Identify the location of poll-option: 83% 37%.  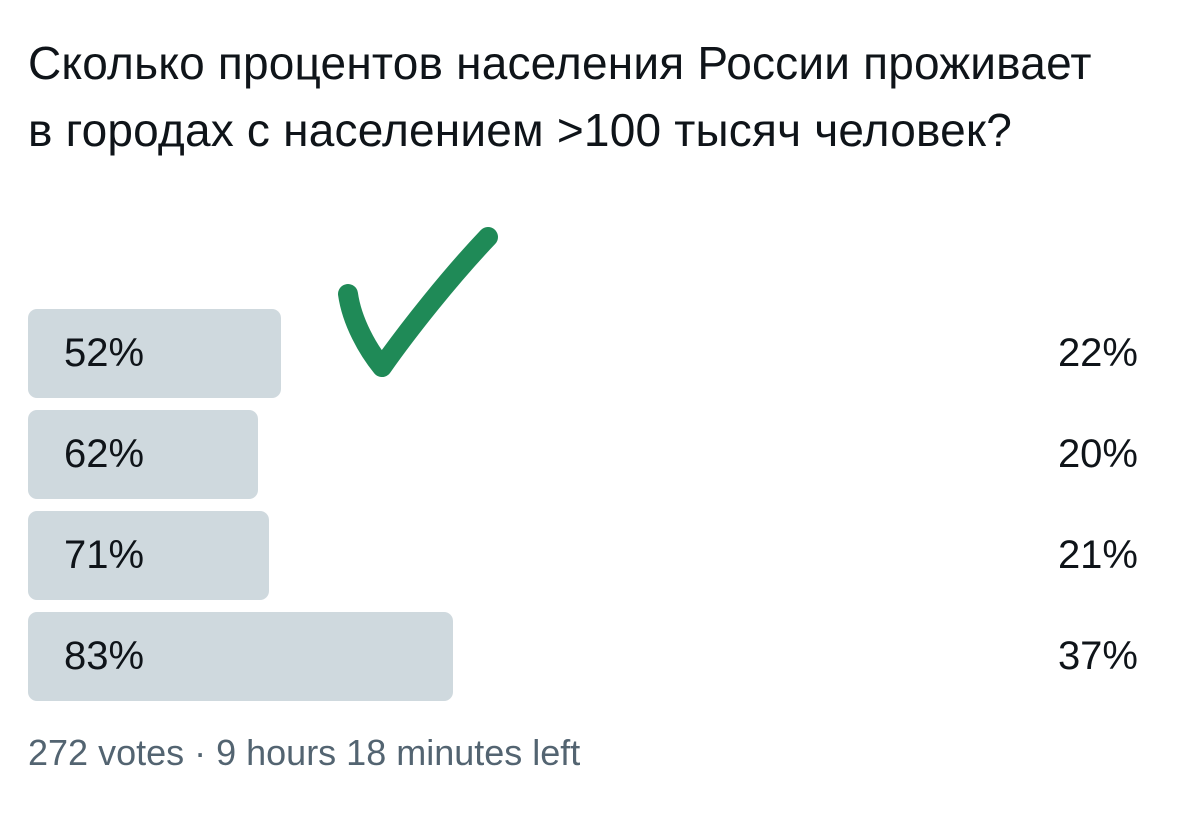
(583, 656).